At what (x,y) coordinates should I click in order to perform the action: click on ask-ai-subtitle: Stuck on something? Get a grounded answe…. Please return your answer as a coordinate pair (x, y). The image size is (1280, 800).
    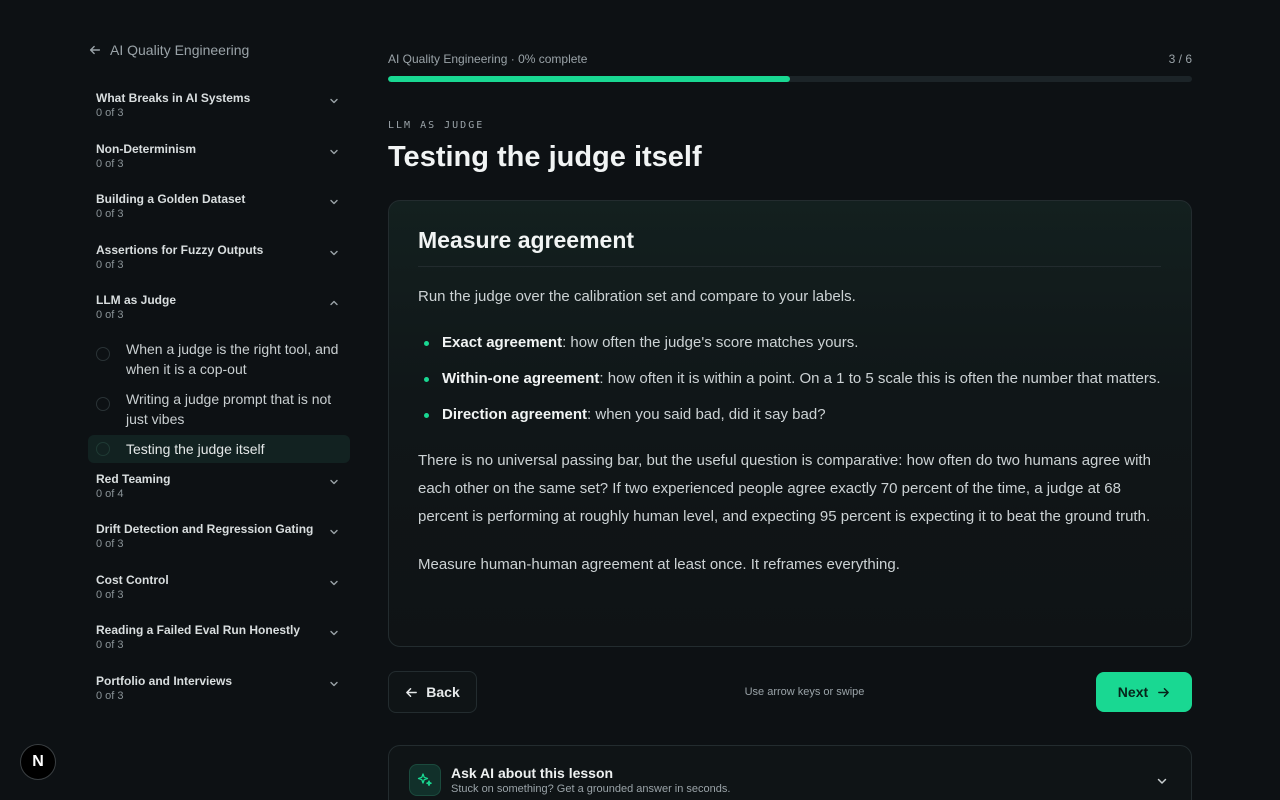
    Looking at the image, I should click on (591, 789).